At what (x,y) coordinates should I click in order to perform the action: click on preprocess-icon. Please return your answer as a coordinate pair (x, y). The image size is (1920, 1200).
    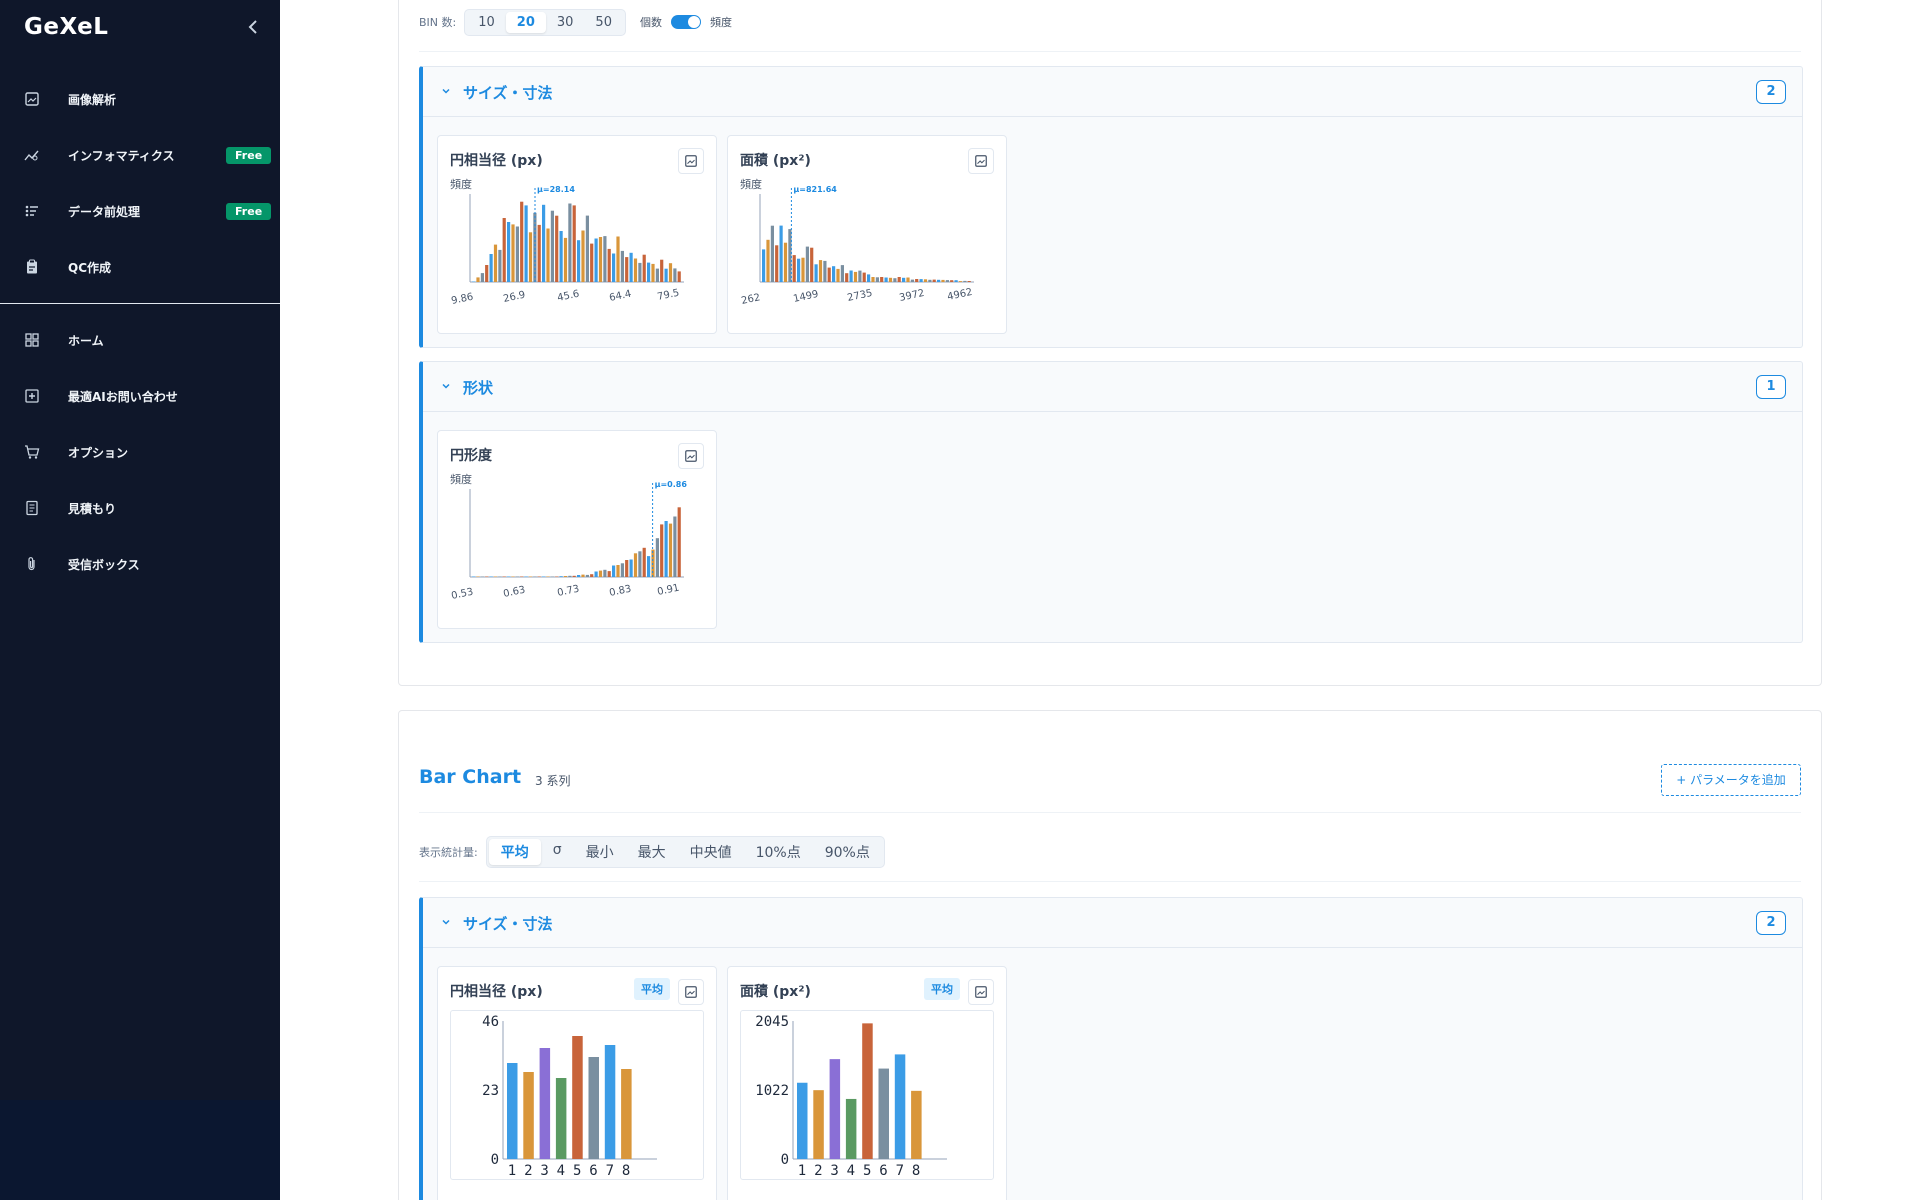
    Looking at the image, I should click on (31, 211).